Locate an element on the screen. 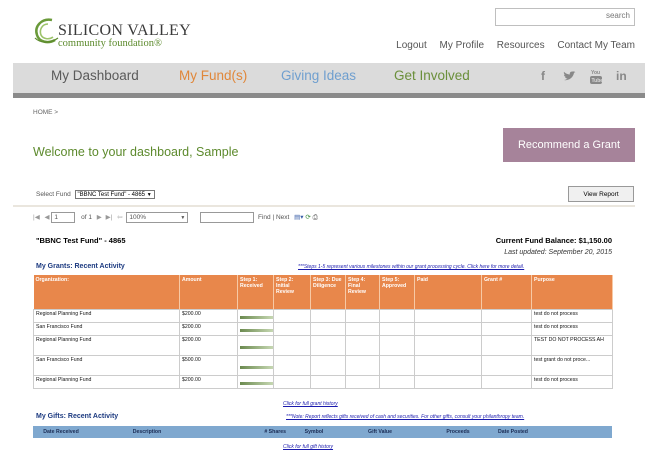 The image size is (648, 455). resources-link: Resources is located at coordinates (521, 45).